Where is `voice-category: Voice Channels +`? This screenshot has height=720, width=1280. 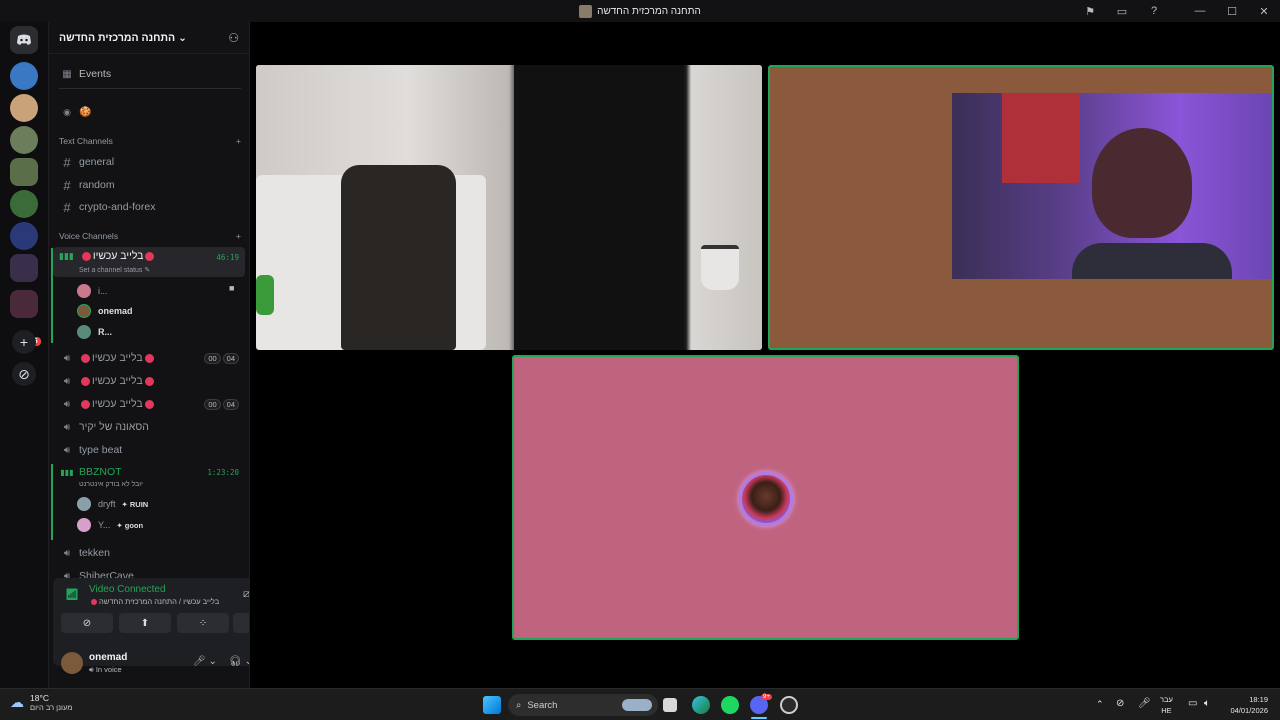 voice-category: Voice Channels + is located at coordinates (150, 236).